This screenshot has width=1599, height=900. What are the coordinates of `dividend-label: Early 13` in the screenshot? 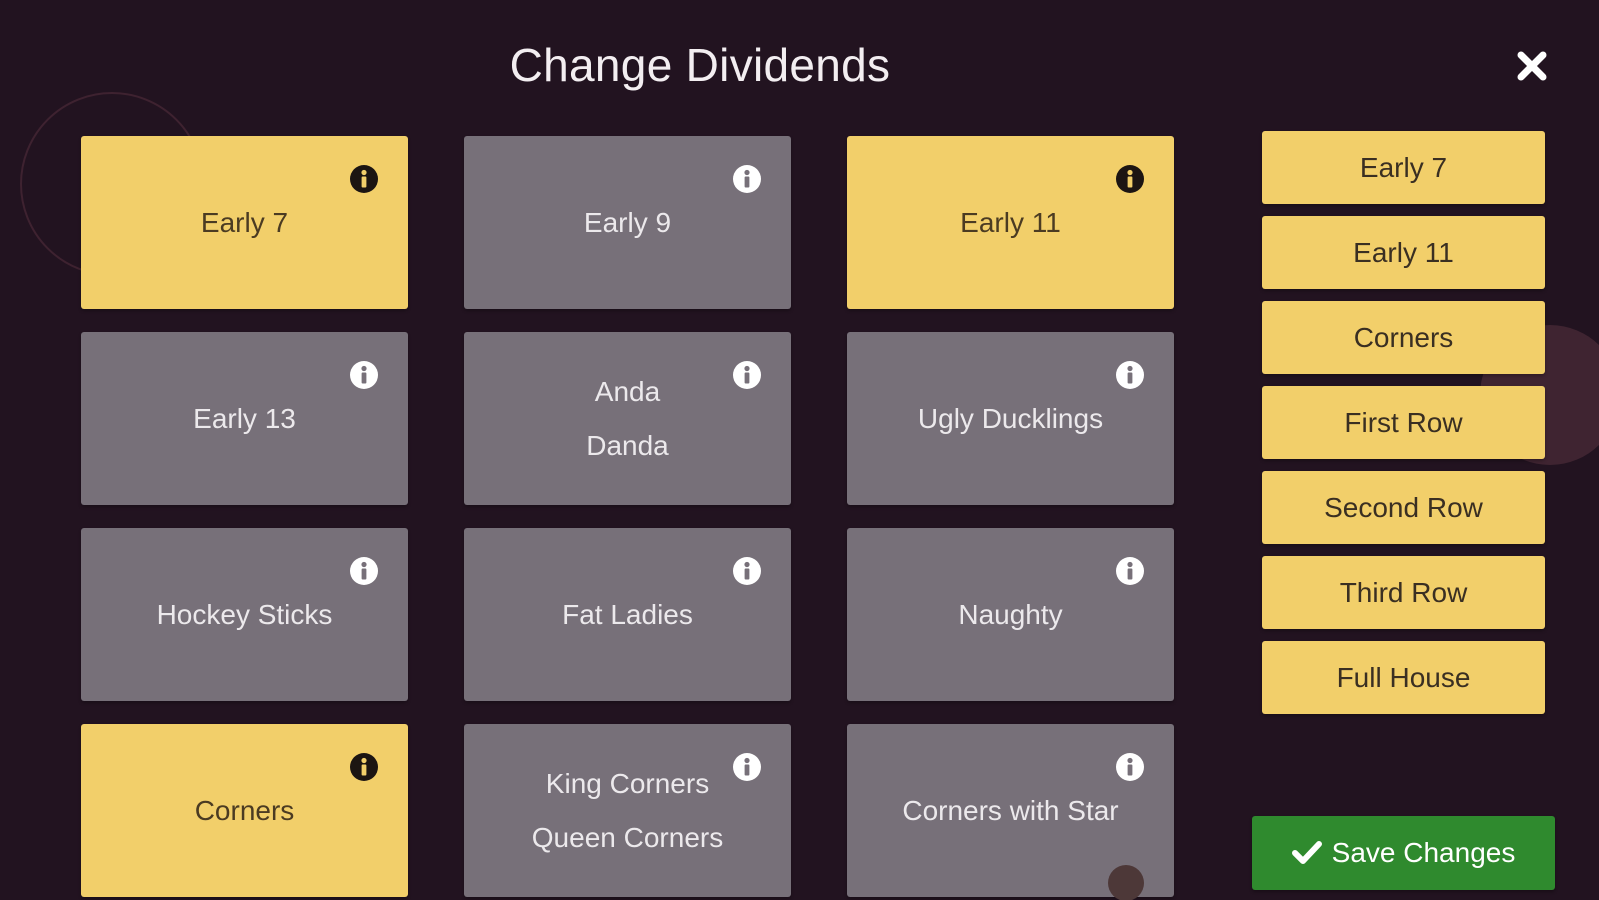 It's located at (244, 418).